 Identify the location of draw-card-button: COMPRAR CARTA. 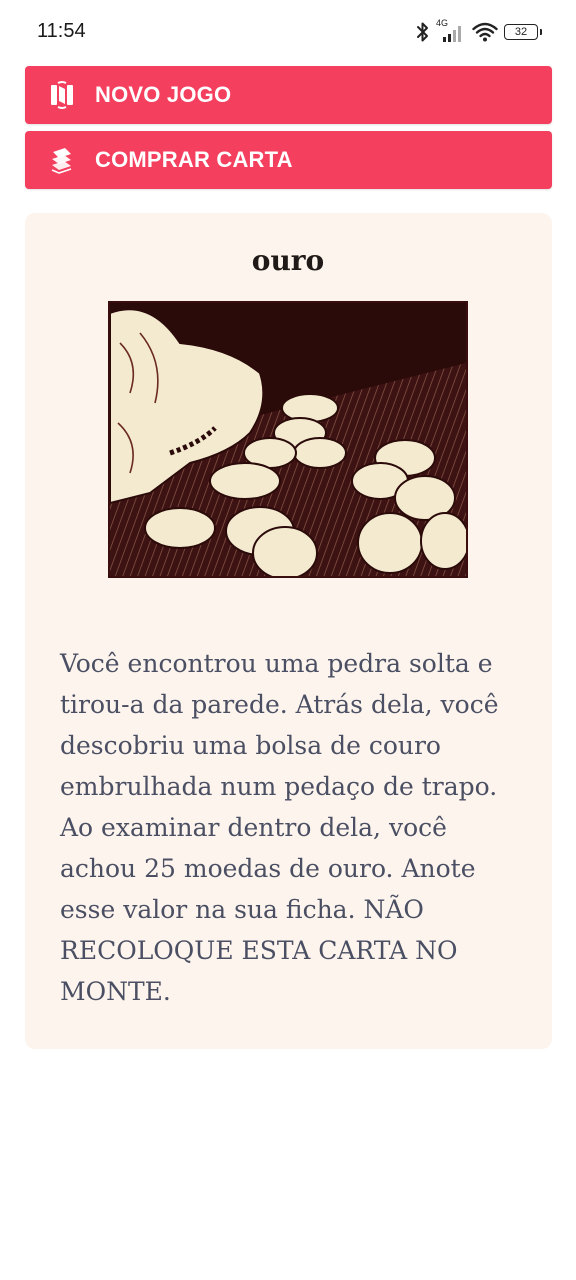
(288, 160).